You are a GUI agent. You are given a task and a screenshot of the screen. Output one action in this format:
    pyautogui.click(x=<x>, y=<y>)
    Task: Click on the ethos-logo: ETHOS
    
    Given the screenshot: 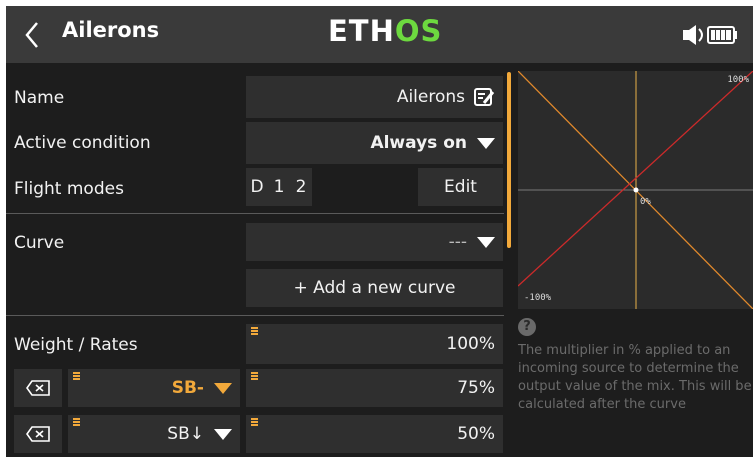 What is the action you would take?
    pyautogui.click(x=385, y=31)
    